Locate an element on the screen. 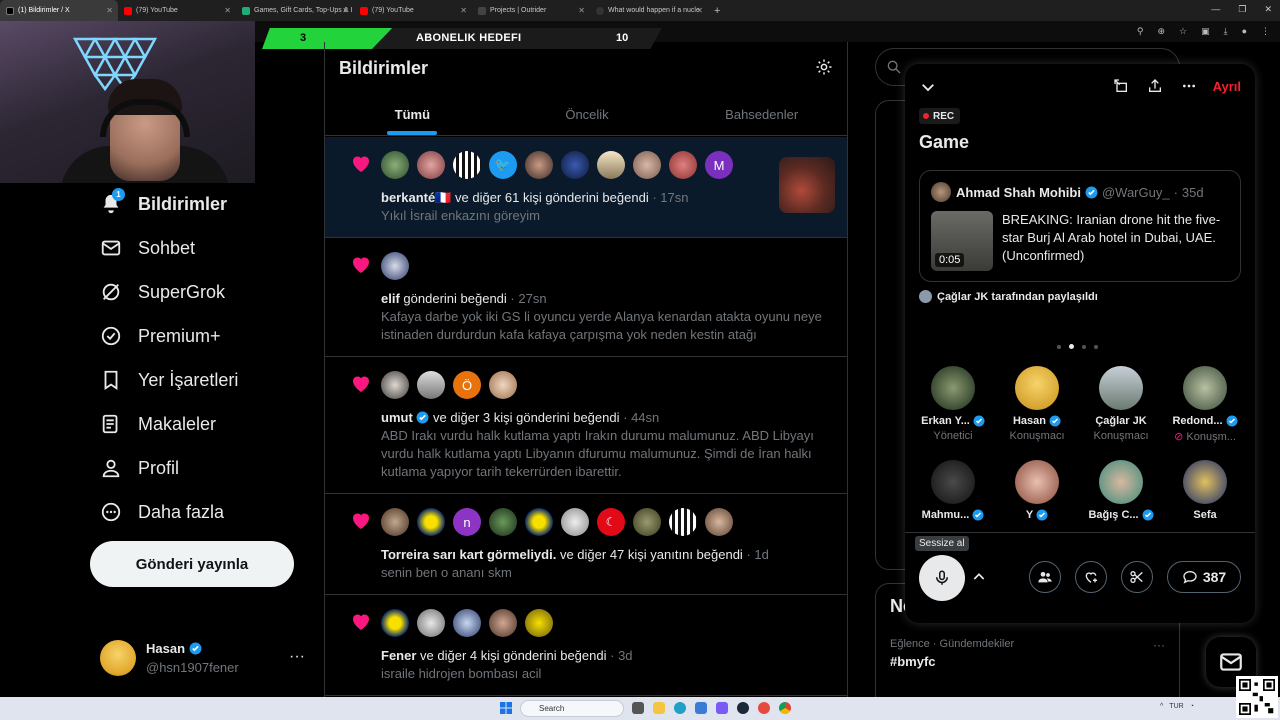 This screenshot has height=720, width=1280. leave-space-button: Ayrıl is located at coordinates (1227, 86).